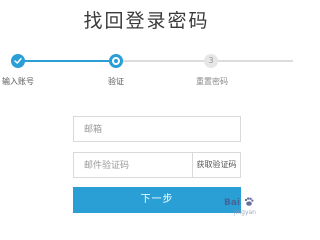 The width and height of the screenshot is (320, 240). What do you see at coordinates (18, 81) in the screenshot?
I see `step-label-enter-account: 输入账号` at bounding box center [18, 81].